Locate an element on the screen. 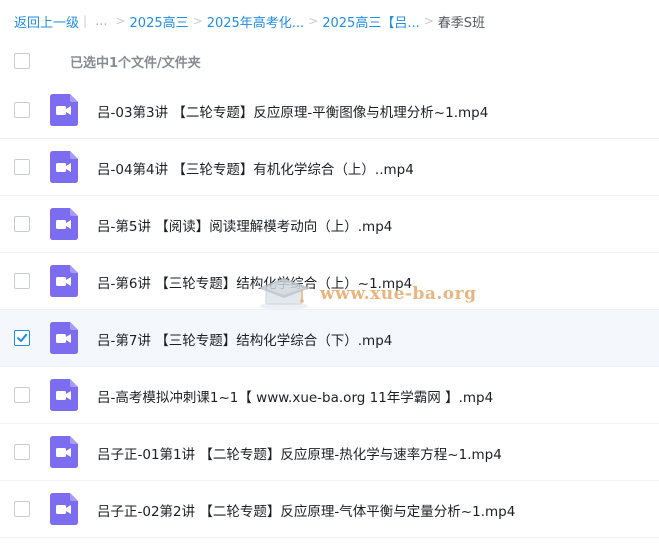 Image resolution: width=659 pixels, height=546 pixels. file-name: 吕-第6讲 【三轮专题】结构化学综合（上）~1.mp4 is located at coordinates (254, 282).